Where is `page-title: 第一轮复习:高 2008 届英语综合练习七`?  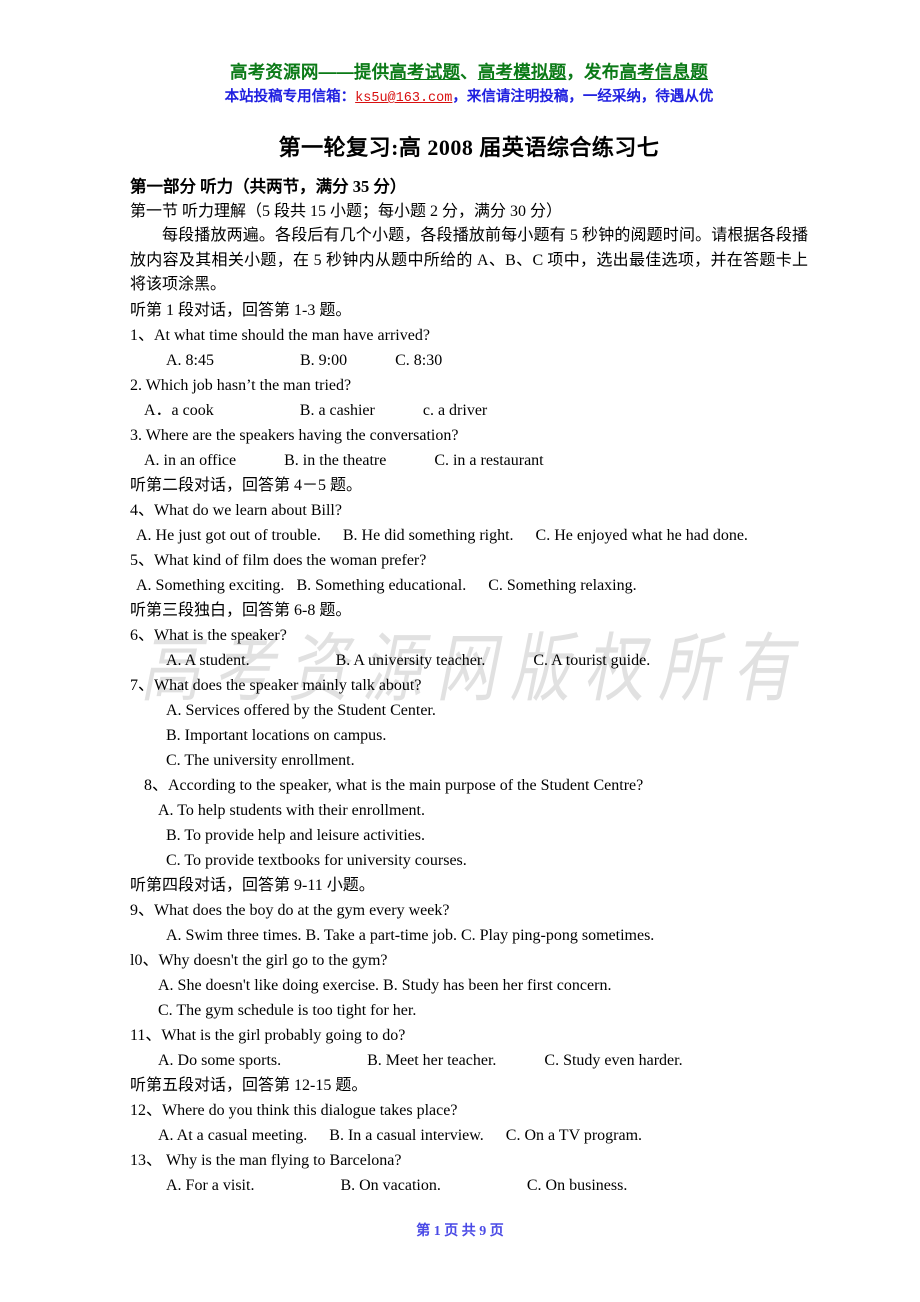 page-title: 第一轮复习:高 2008 届英语综合练习七 is located at coordinates (469, 147).